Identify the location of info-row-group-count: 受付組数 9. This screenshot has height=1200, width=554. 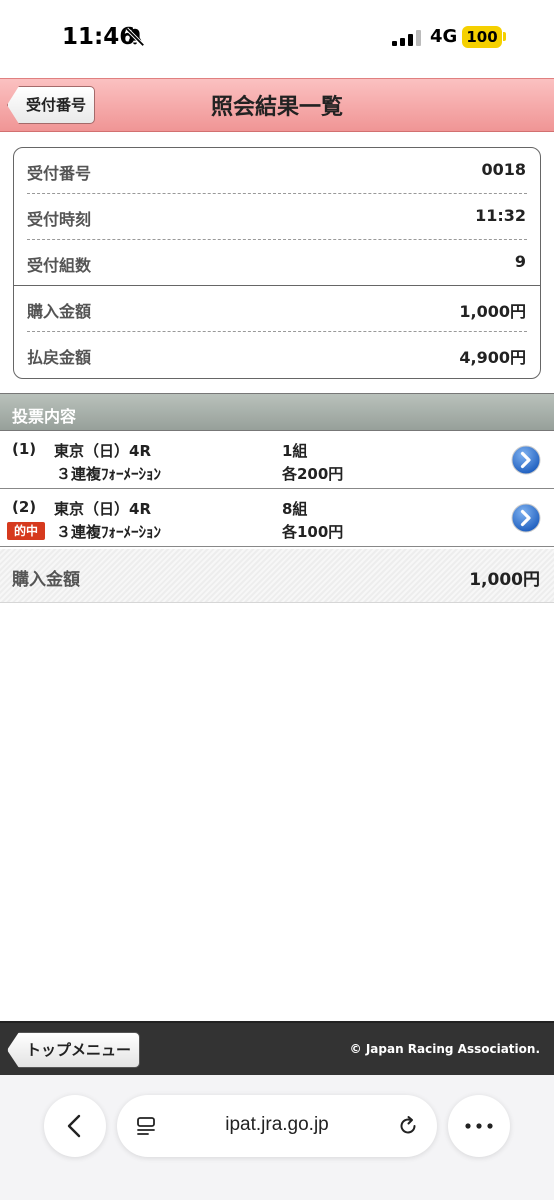
(277, 263).